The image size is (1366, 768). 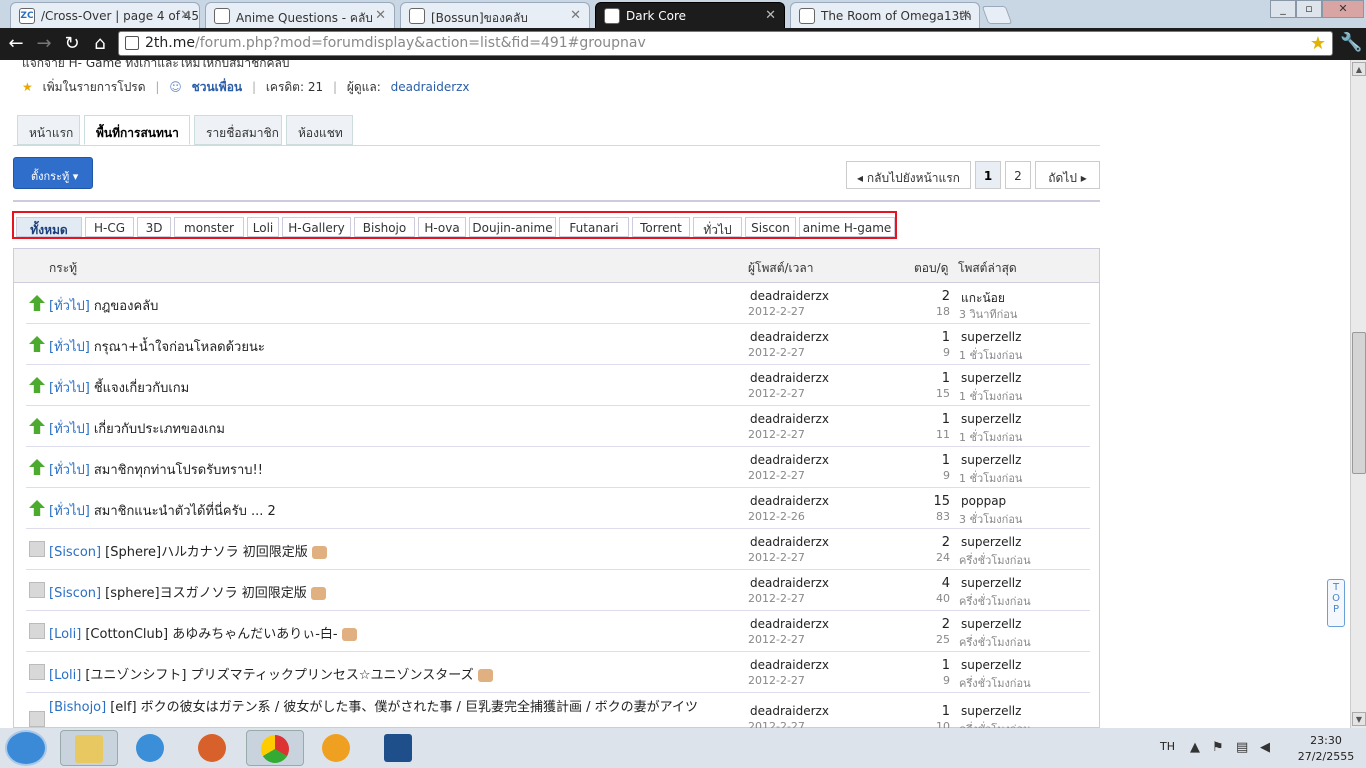 I want to click on last-post-user: poppap, so click(x=983, y=501).